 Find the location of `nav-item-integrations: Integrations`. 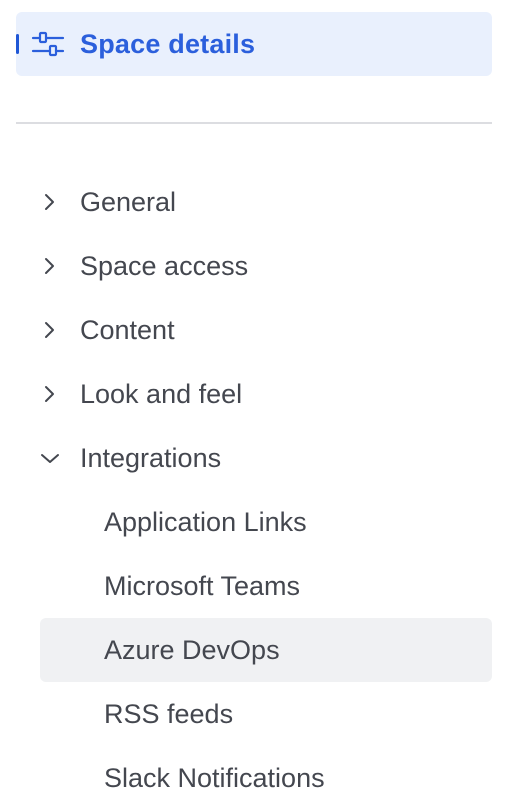

nav-item-integrations: Integrations is located at coordinates (266, 458).